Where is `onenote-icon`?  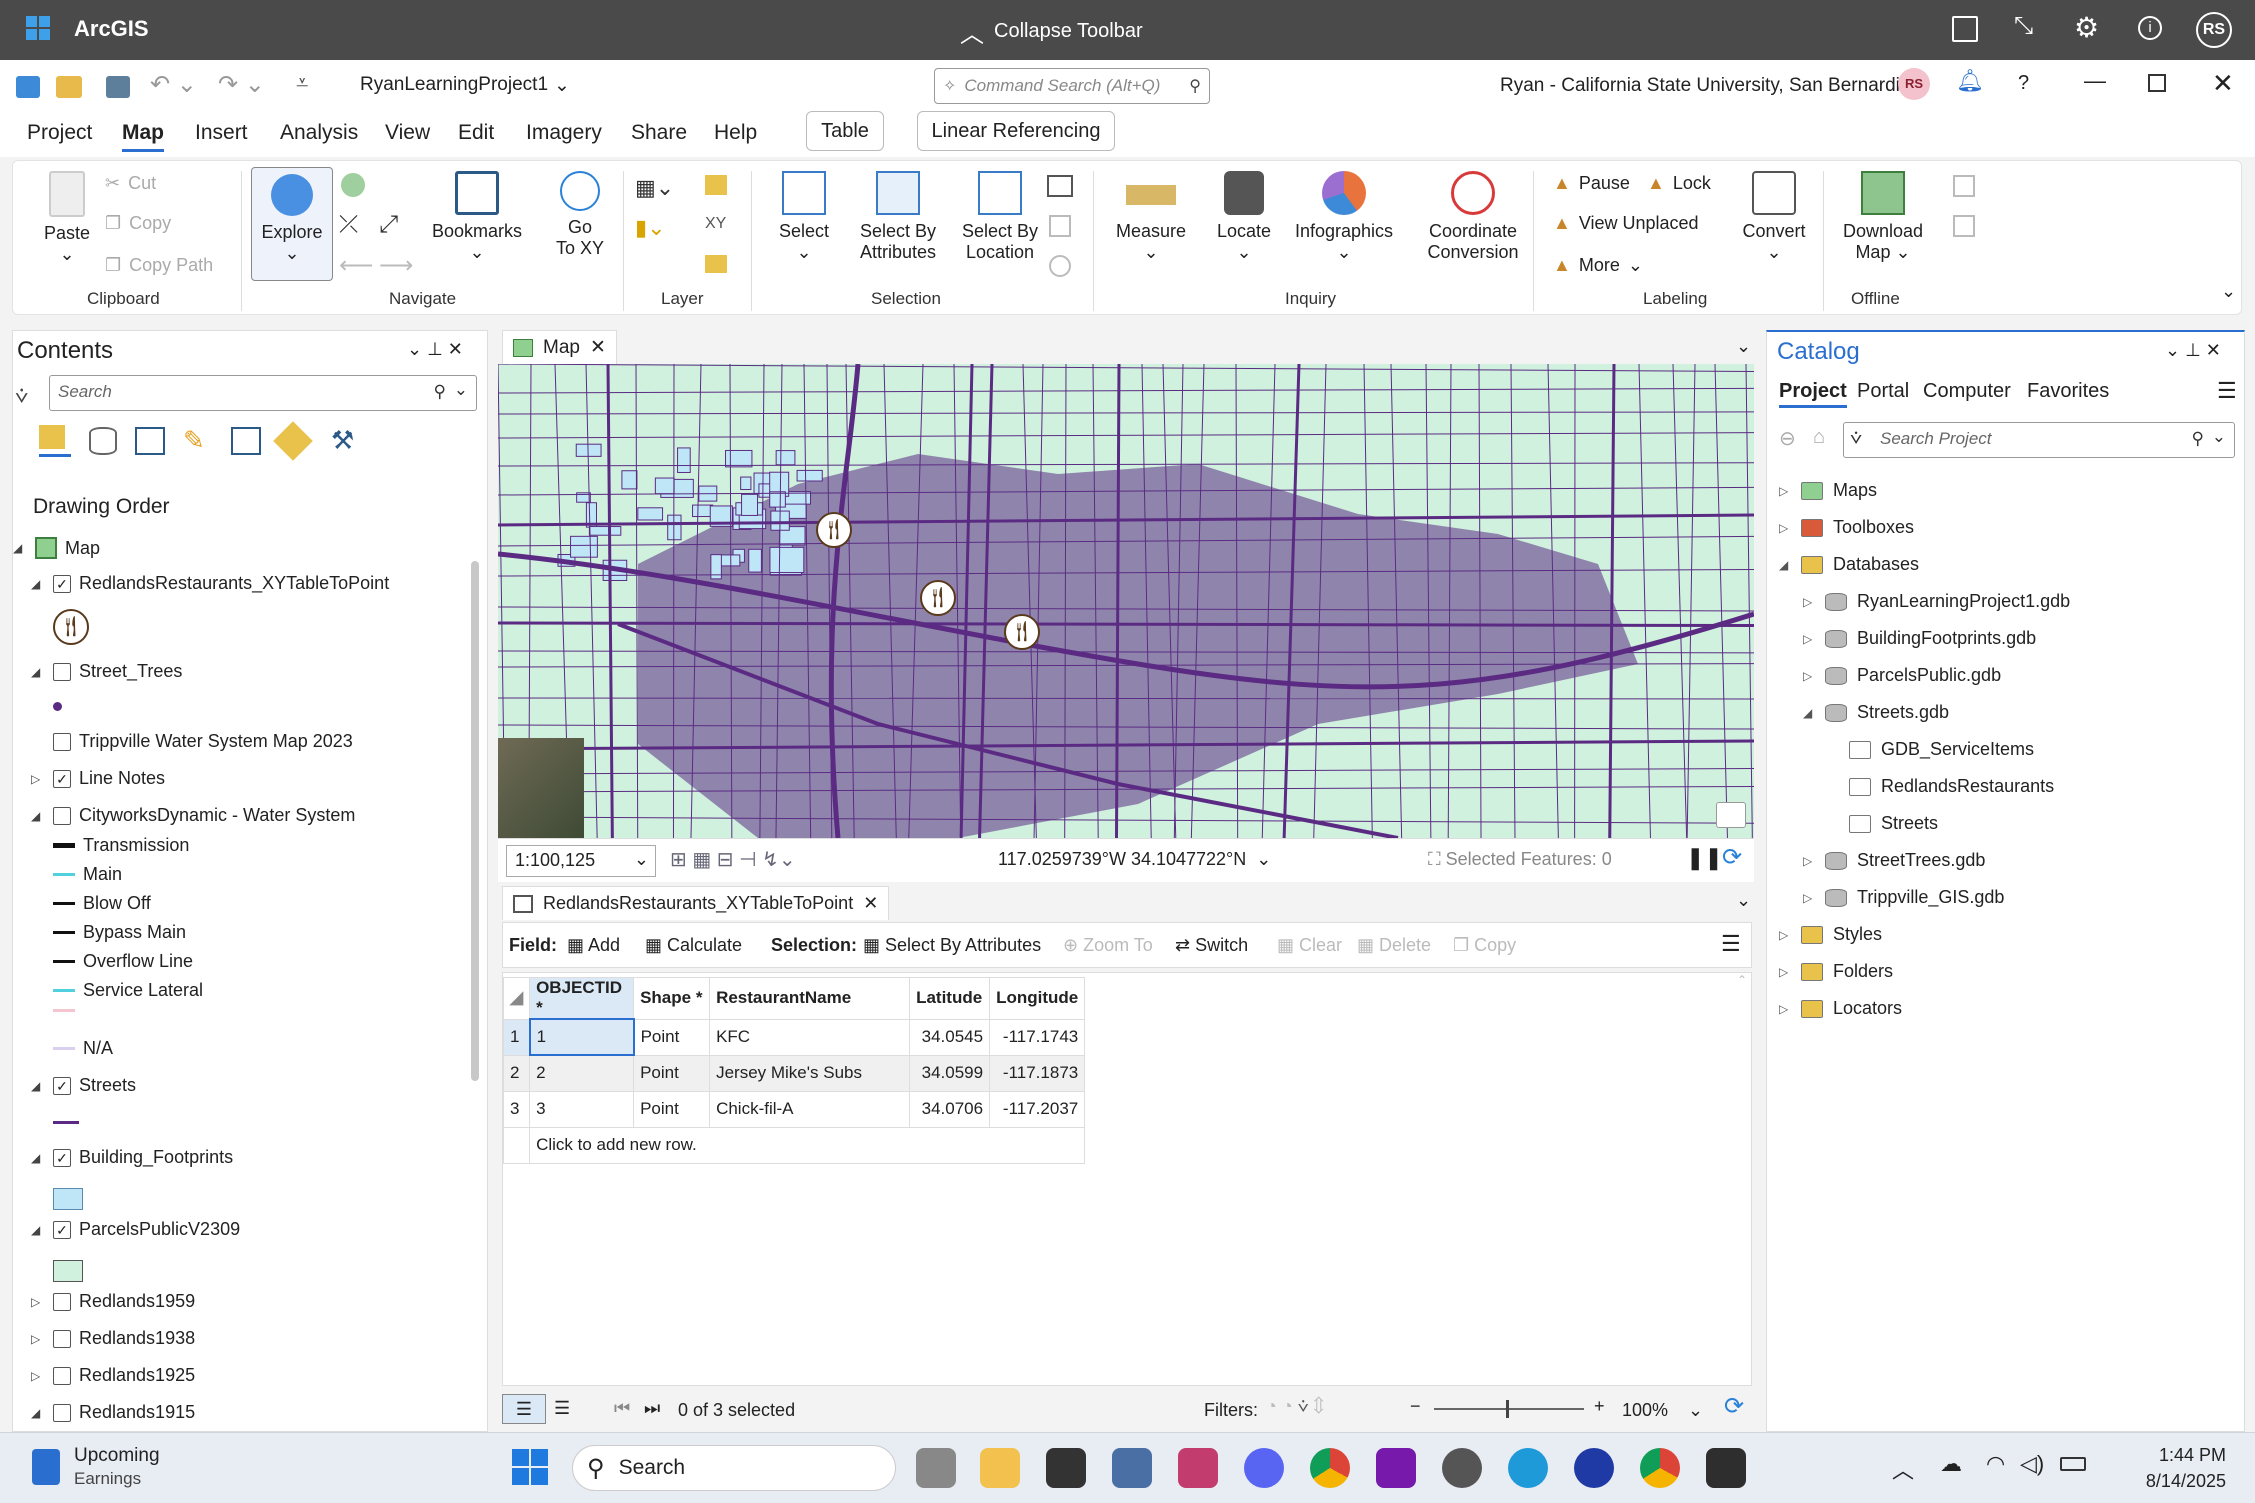 onenote-icon is located at coordinates (1396, 1468).